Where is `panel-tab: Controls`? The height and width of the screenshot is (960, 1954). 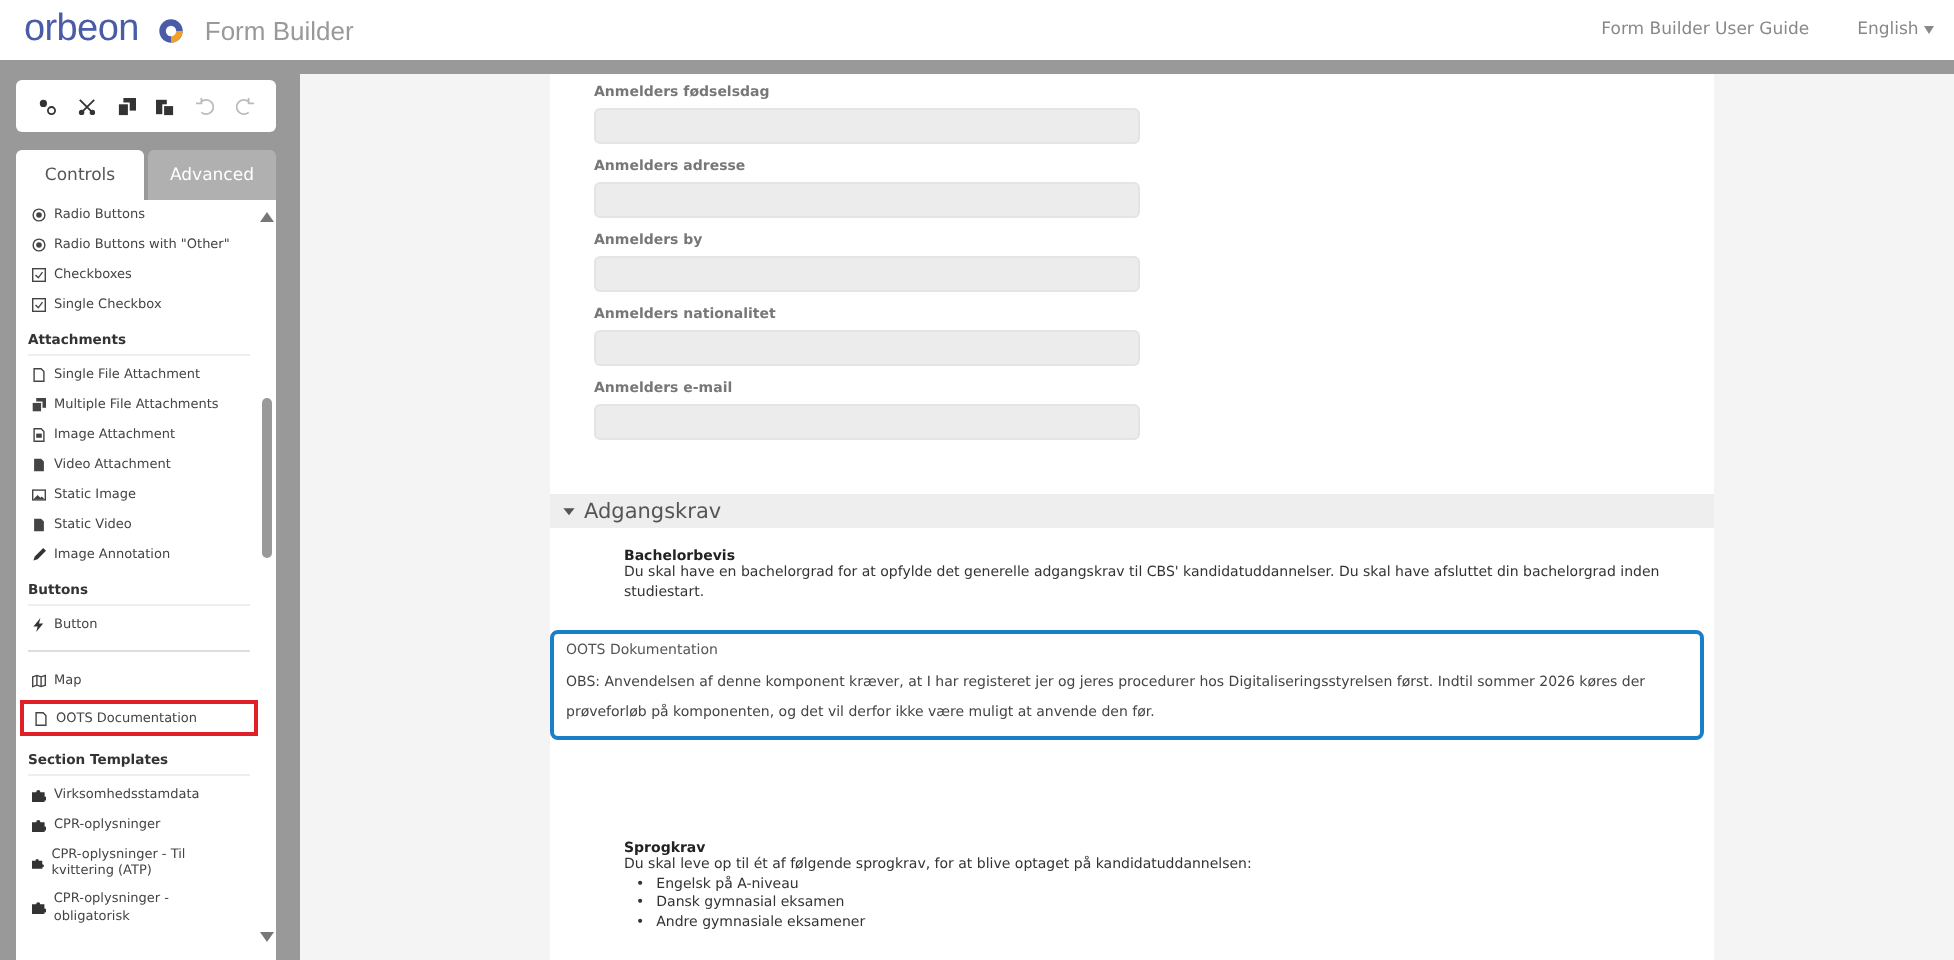 panel-tab: Controls is located at coordinates (80, 175).